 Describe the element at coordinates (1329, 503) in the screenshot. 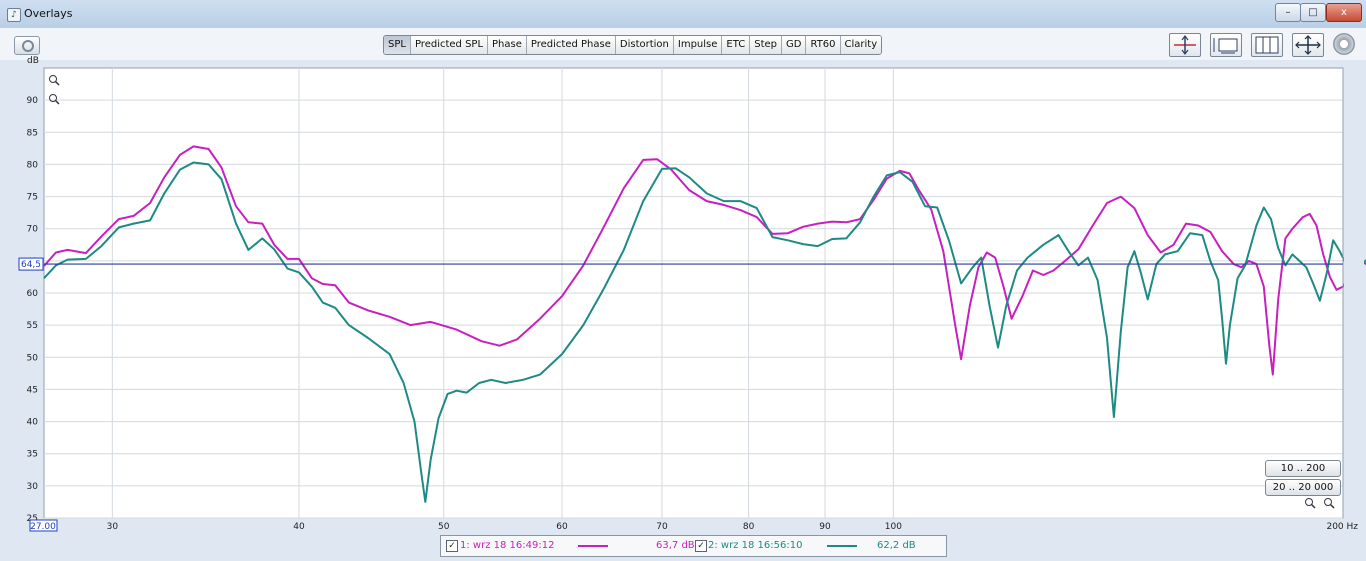

I see `x-zoom-out-icon` at that location.